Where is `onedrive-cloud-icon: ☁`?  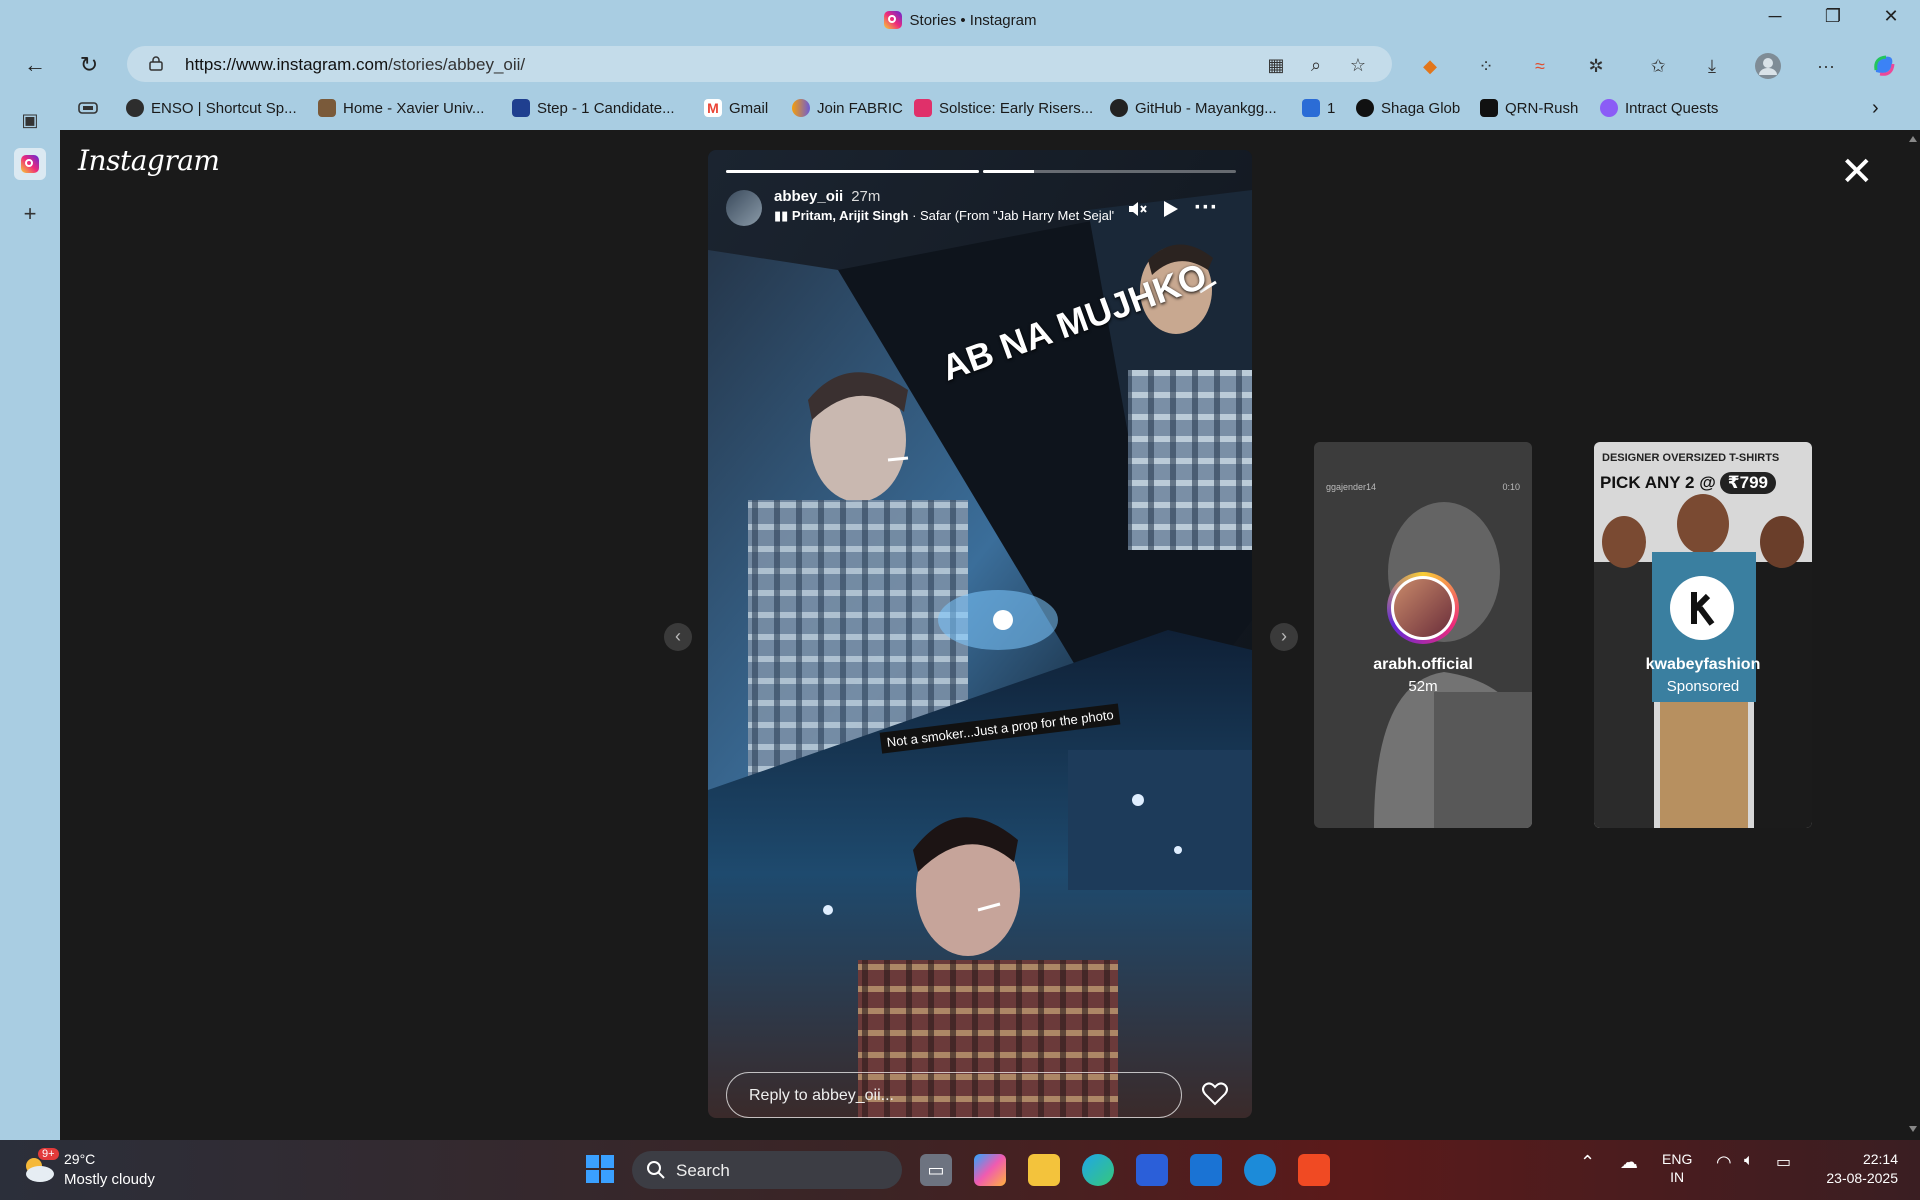 onedrive-cloud-icon: ☁ is located at coordinates (1629, 1162).